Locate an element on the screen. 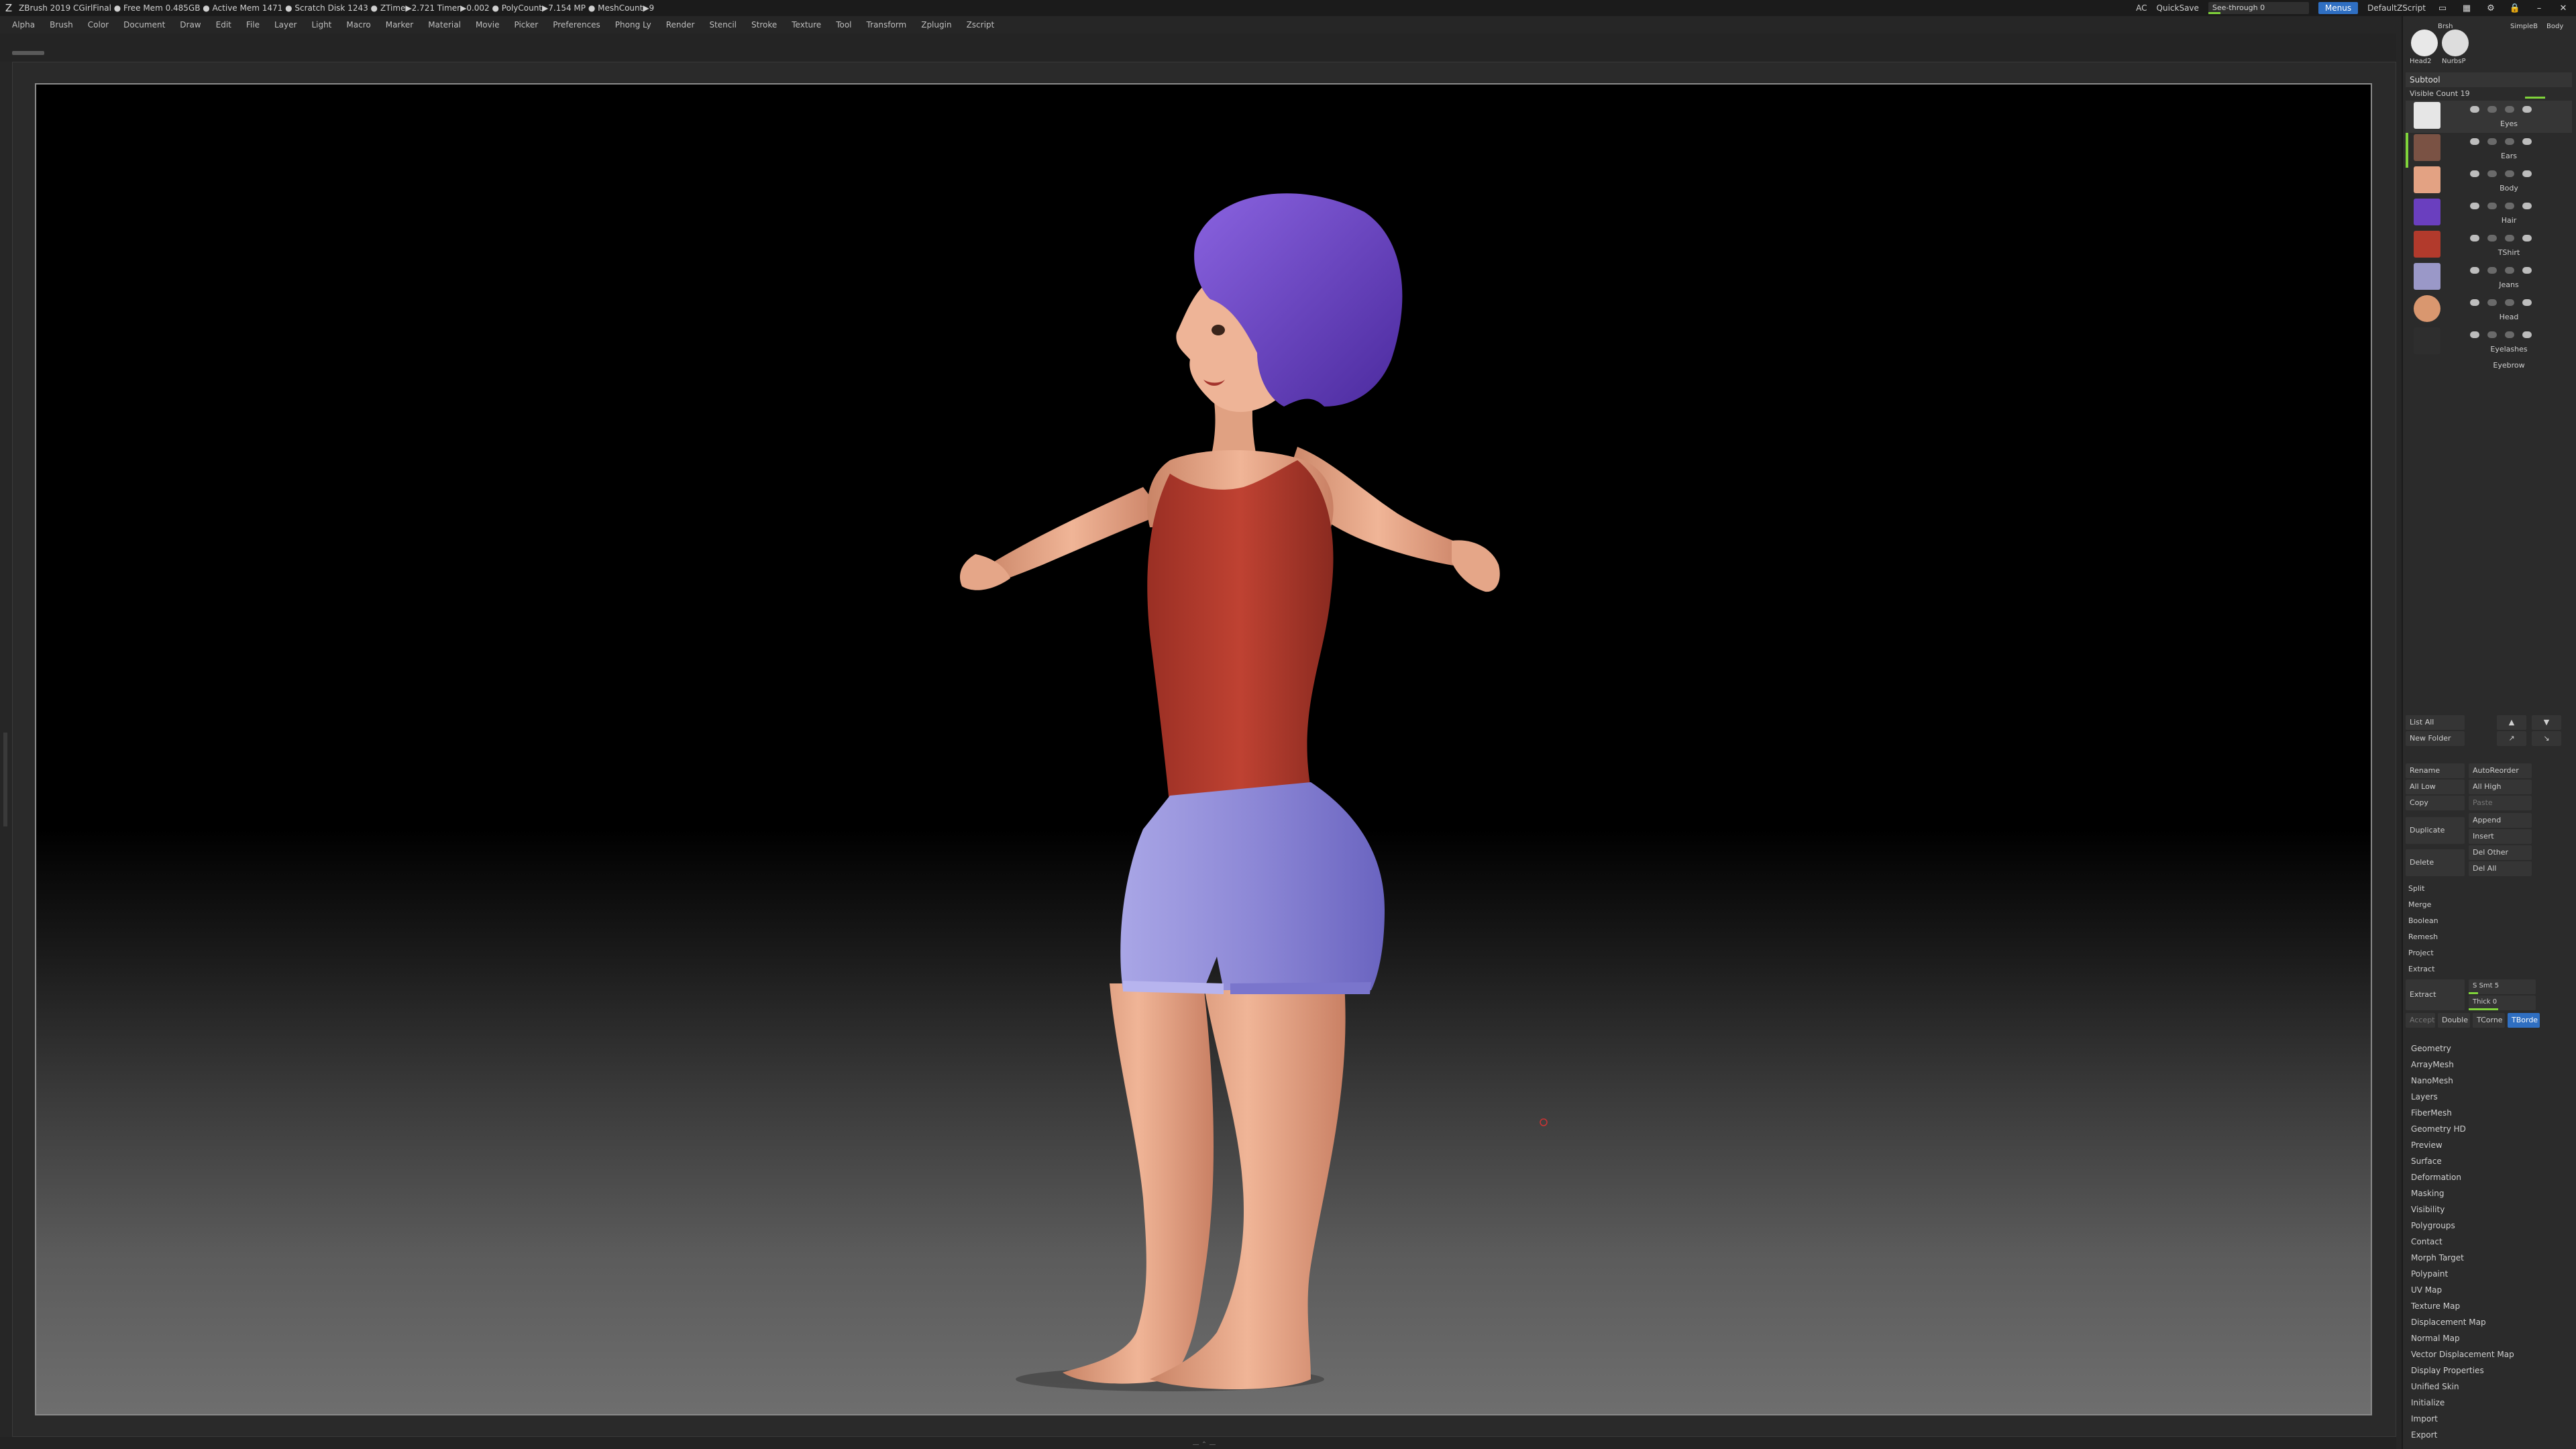  section-polygroups: Polygroups is located at coordinates (2433, 1225).